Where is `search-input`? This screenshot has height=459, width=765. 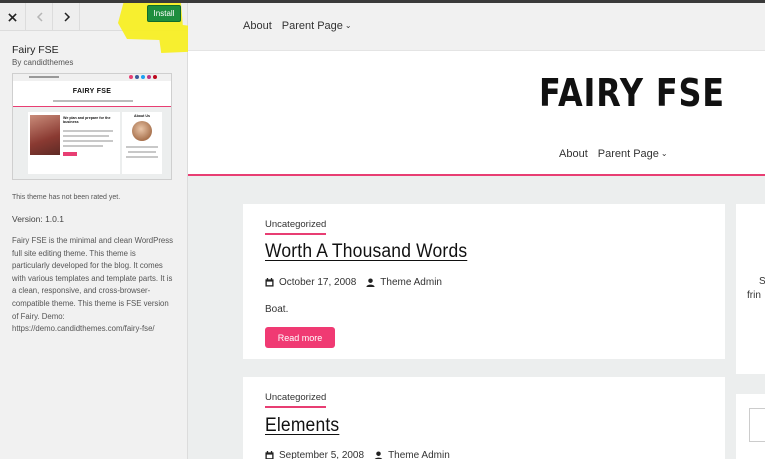 search-input is located at coordinates (757, 425).